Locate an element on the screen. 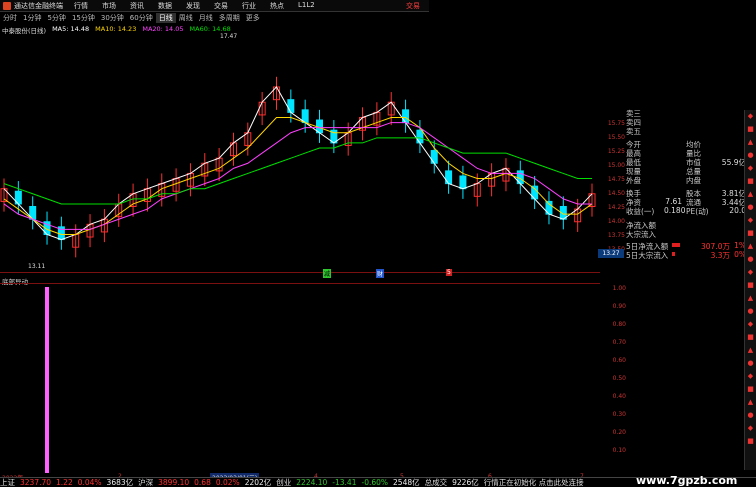  quote-label: 净资 is located at coordinates (633, 202).